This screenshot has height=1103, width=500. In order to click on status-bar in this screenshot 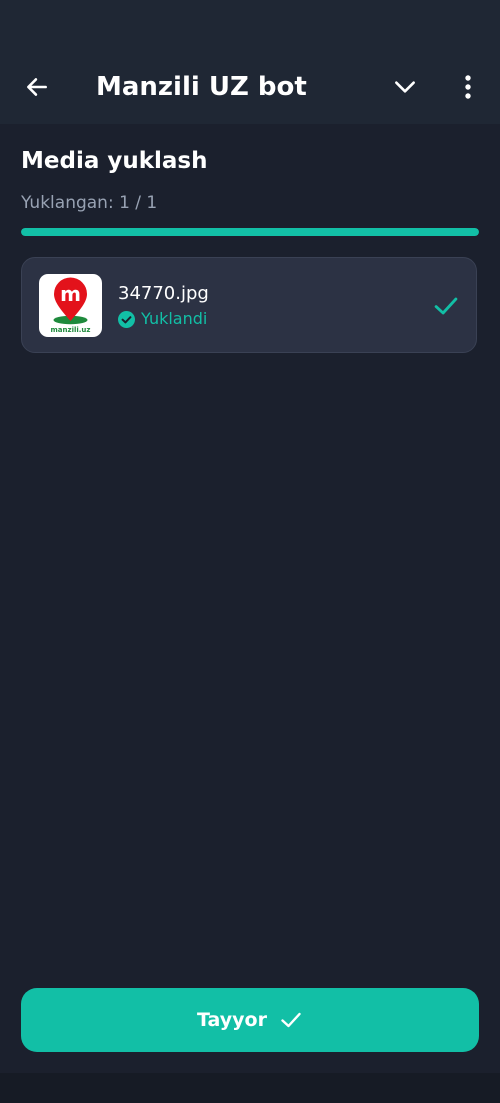, I will do `click(250, 25)`.